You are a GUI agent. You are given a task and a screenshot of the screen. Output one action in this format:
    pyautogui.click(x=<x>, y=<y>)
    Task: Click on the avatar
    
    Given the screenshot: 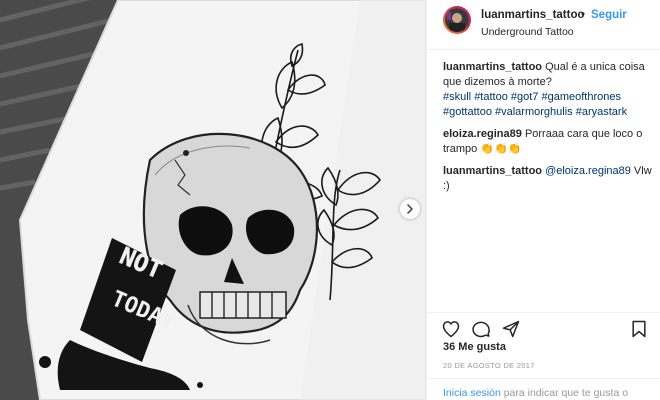 What is the action you would take?
    pyautogui.click(x=457, y=20)
    